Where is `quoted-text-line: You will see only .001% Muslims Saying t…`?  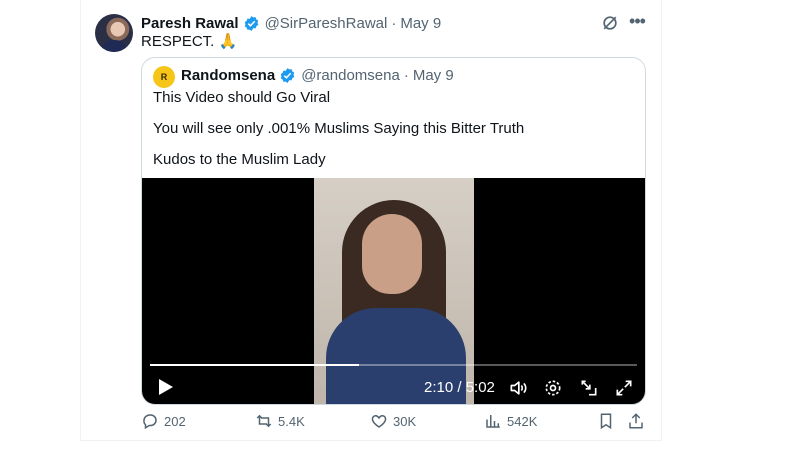
quoted-text-line: You will see only .001% Muslims Saying t… is located at coordinates (339, 128).